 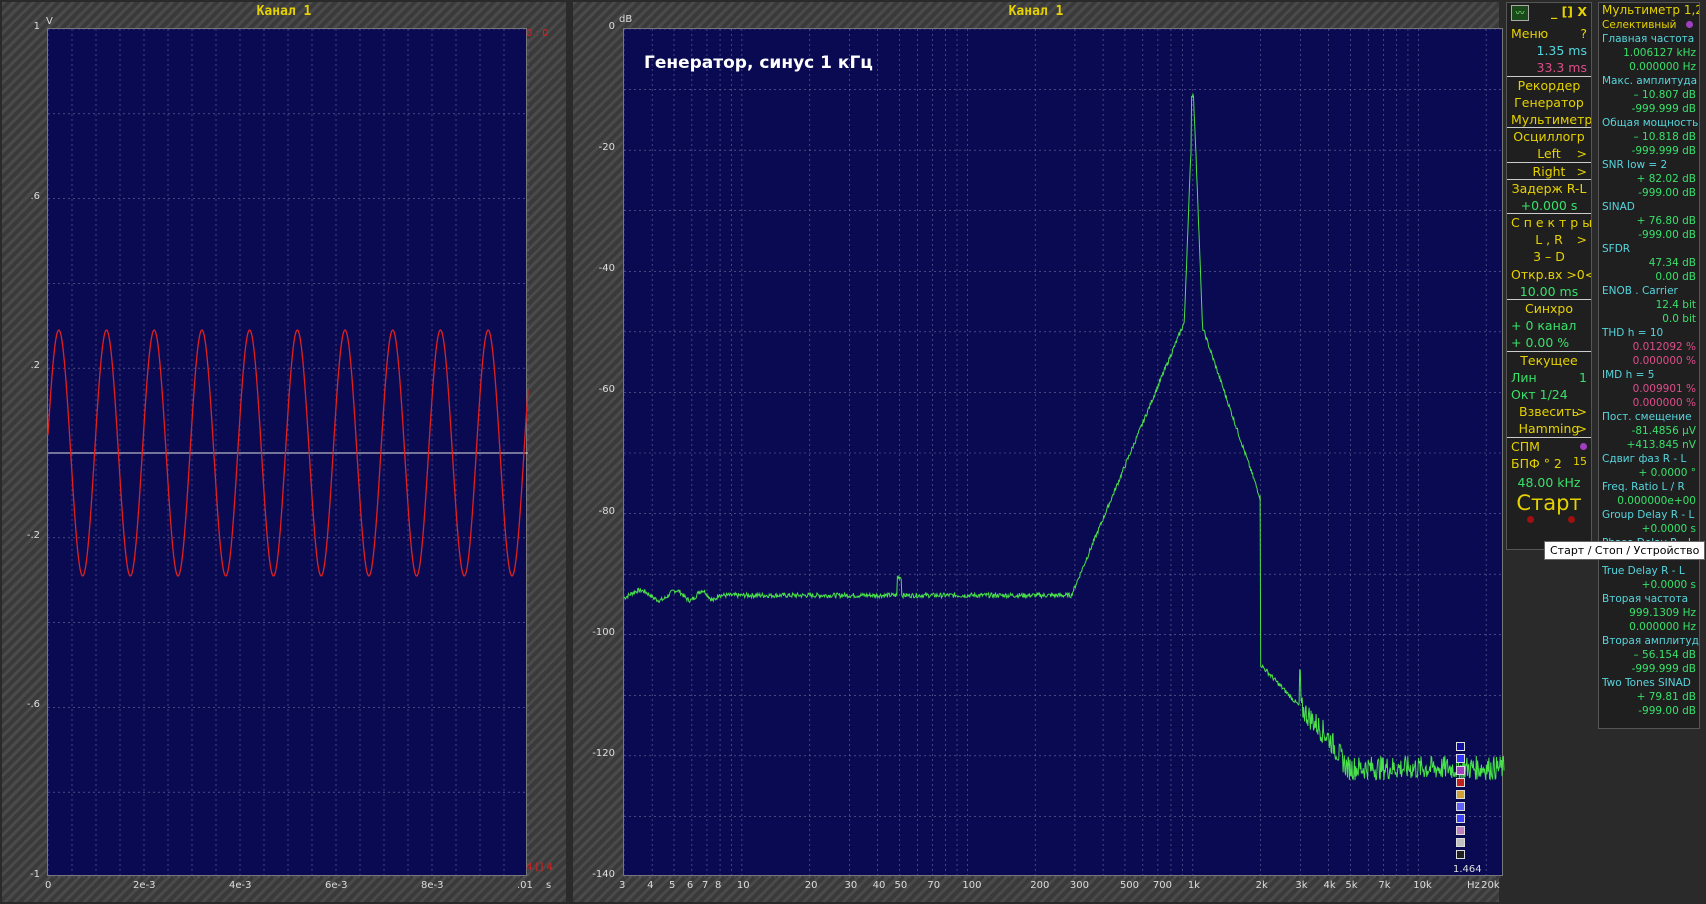 I want to click on y-tick-label: -80, so click(x=606, y=511).